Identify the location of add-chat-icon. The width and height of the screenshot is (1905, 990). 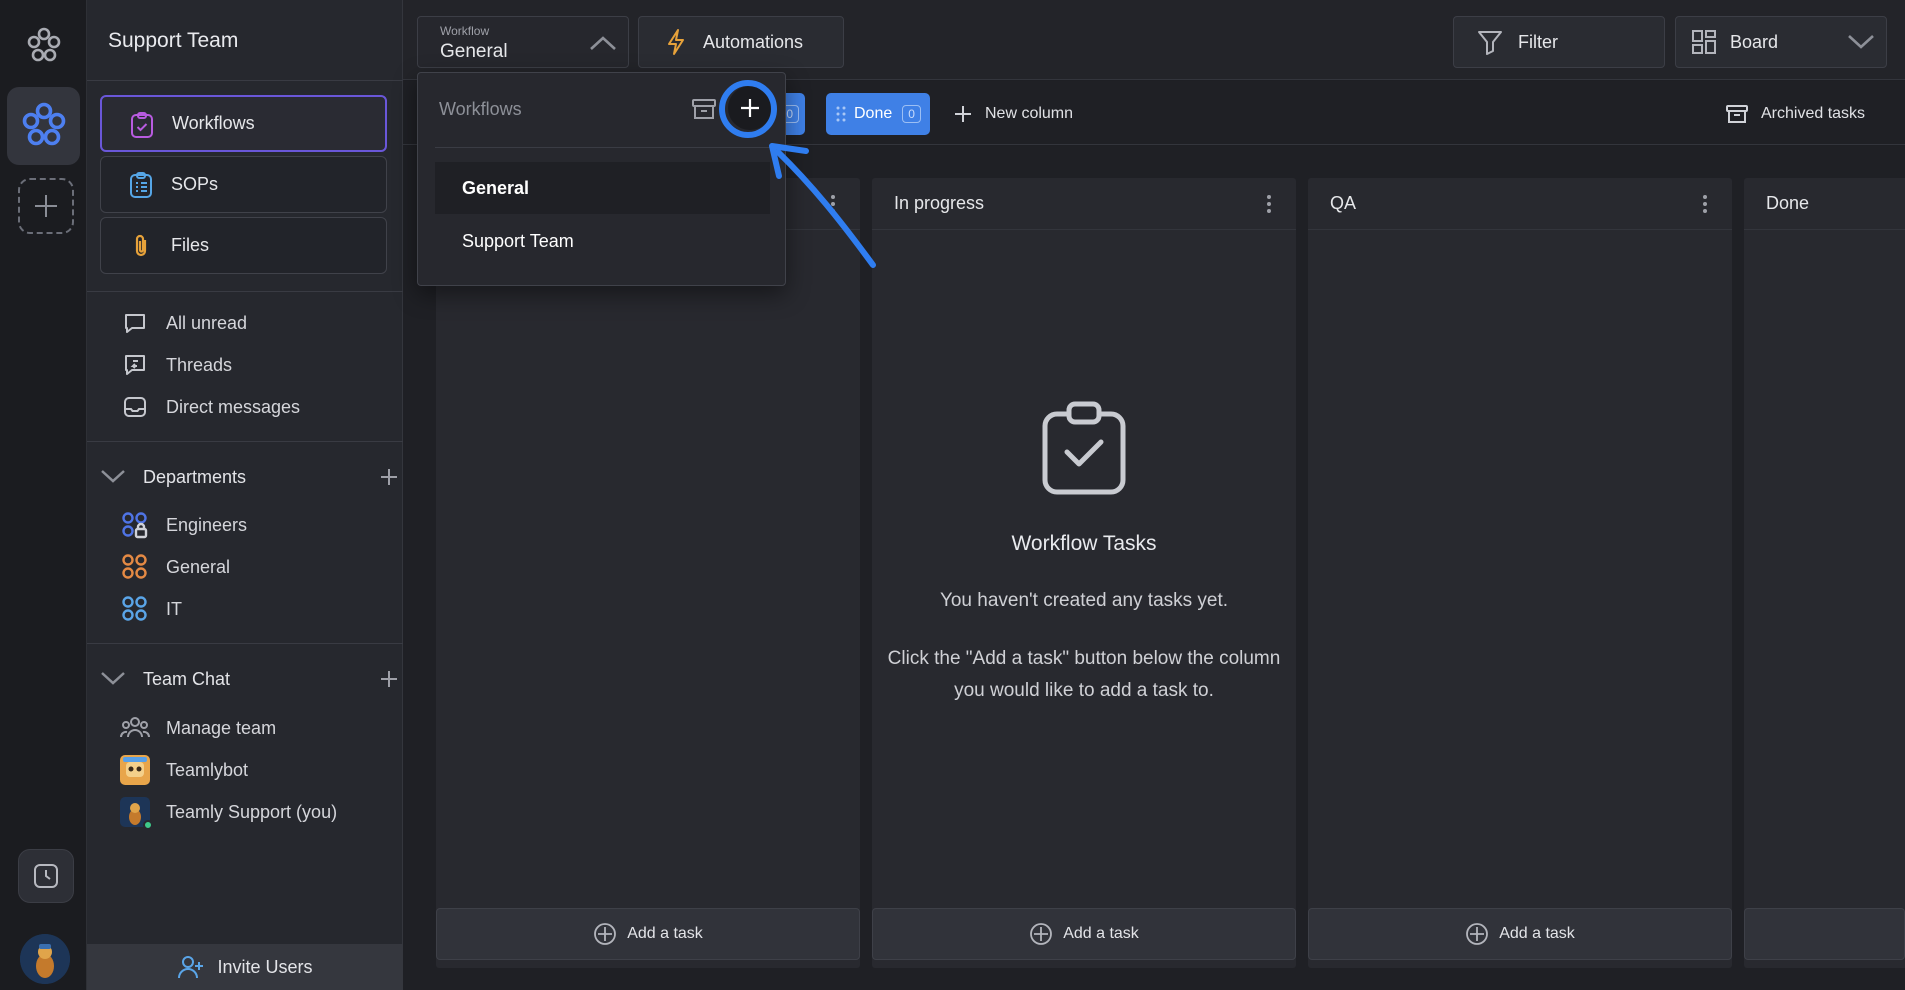
(389, 679).